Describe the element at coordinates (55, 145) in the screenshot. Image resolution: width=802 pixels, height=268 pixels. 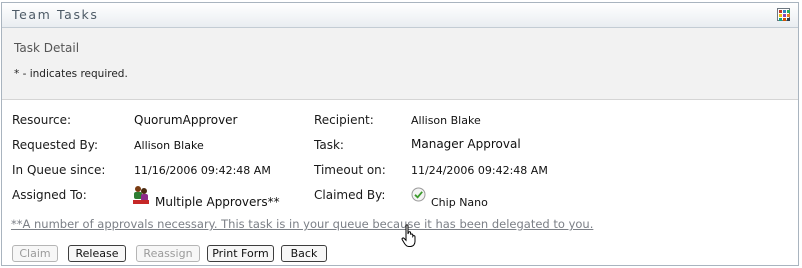
I see `requested-by-label: Requested By:` at that location.